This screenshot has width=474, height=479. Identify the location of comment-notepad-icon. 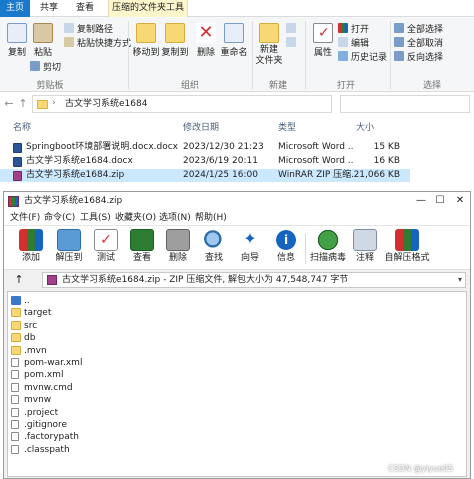
(365, 240).